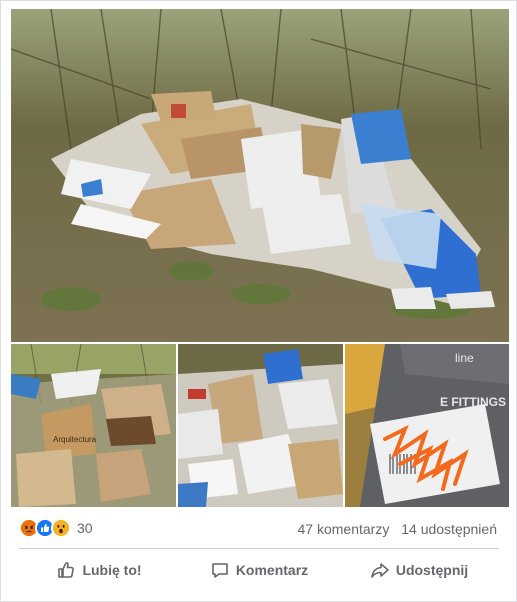 Image resolution: width=517 pixels, height=602 pixels. Describe the element at coordinates (259, 548) in the screenshot. I see `actions-divider` at that location.